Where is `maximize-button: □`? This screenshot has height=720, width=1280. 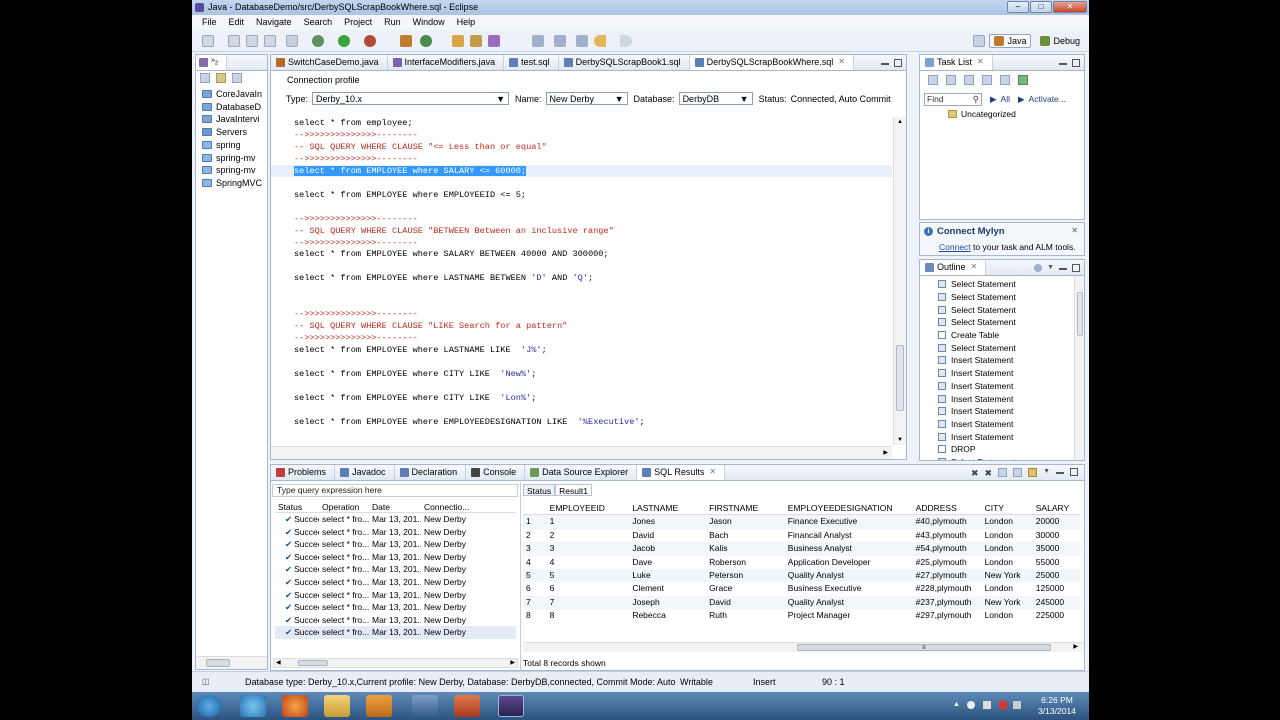
maximize-button: □ is located at coordinates (1041, 7).